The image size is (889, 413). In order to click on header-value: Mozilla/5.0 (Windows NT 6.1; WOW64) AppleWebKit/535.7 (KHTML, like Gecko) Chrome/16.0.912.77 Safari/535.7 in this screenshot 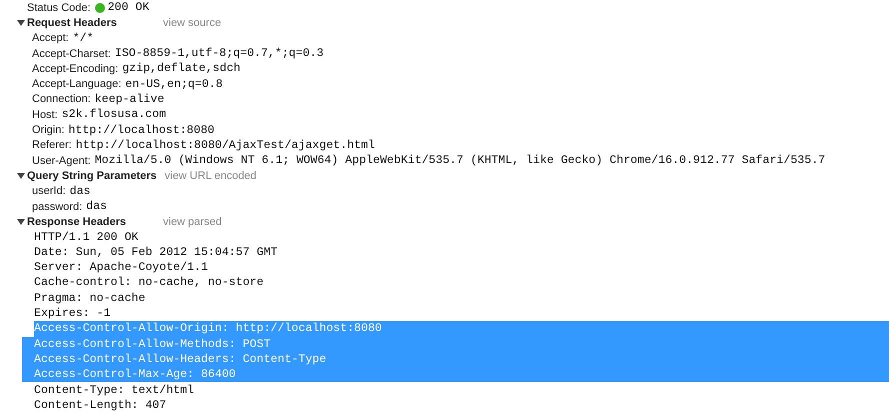, I will do `click(460, 161)`.